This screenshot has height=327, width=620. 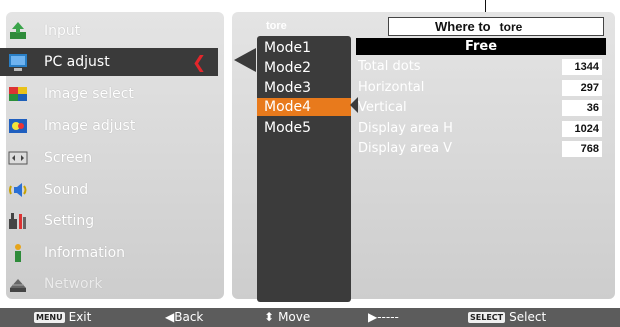 What do you see at coordinates (481, 46) in the screenshot?
I see `free-mode-bar: Free` at bounding box center [481, 46].